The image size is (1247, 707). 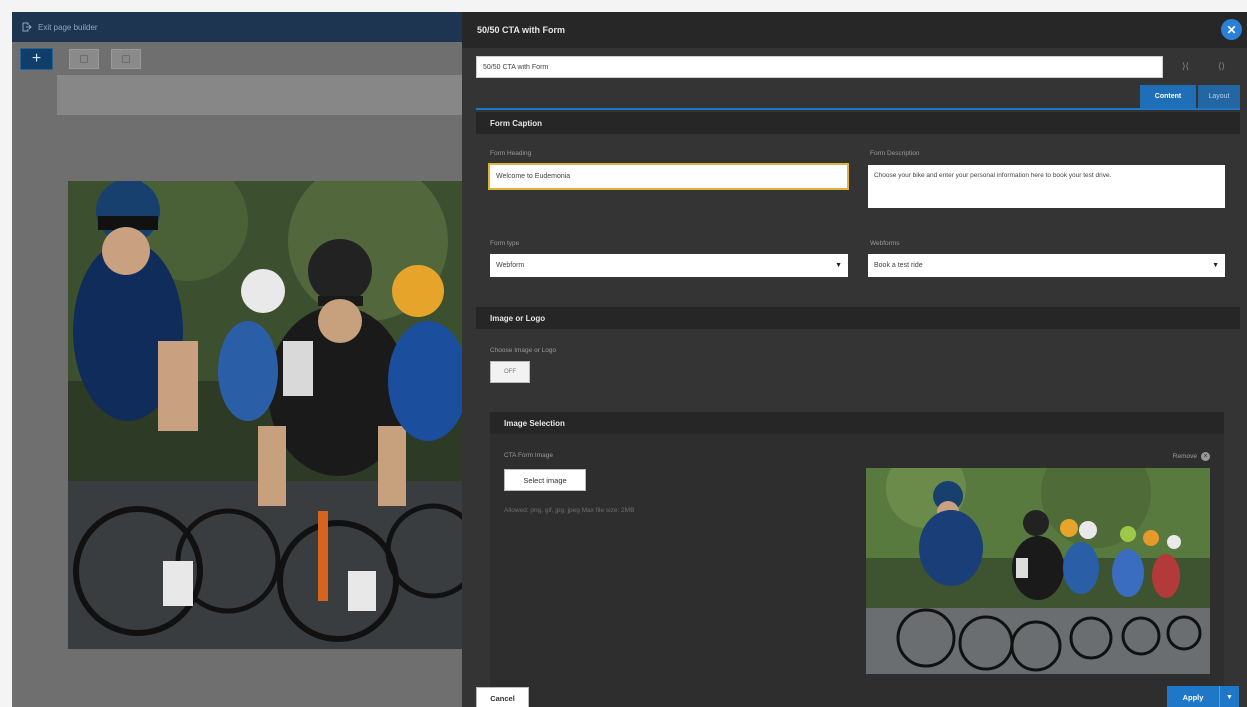 I want to click on cta-form-image-label: CTA Form Image, so click(x=529, y=455).